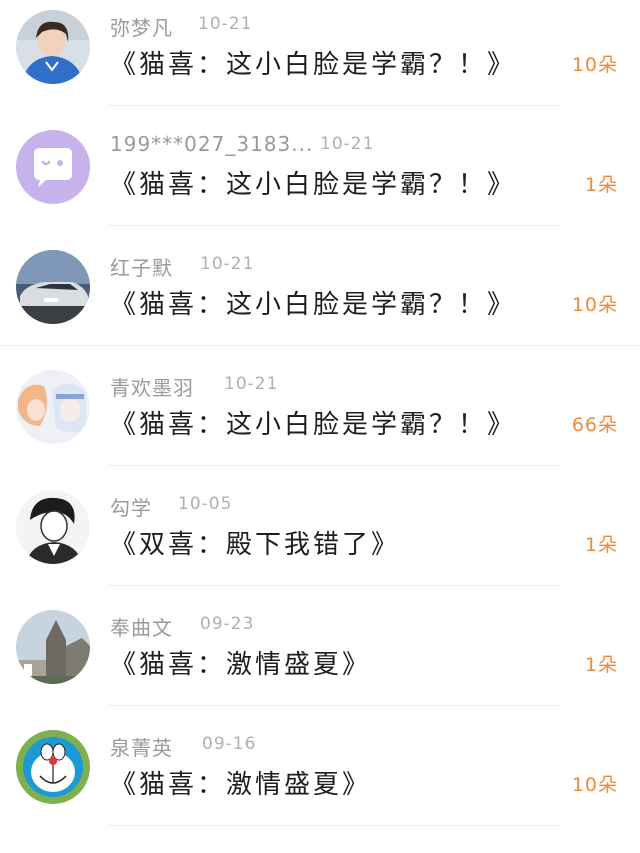 The width and height of the screenshot is (640, 853). What do you see at coordinates (53, 527) in the screenshot?
I see `sketch-man-avatar` at bounding box center [53, 527].